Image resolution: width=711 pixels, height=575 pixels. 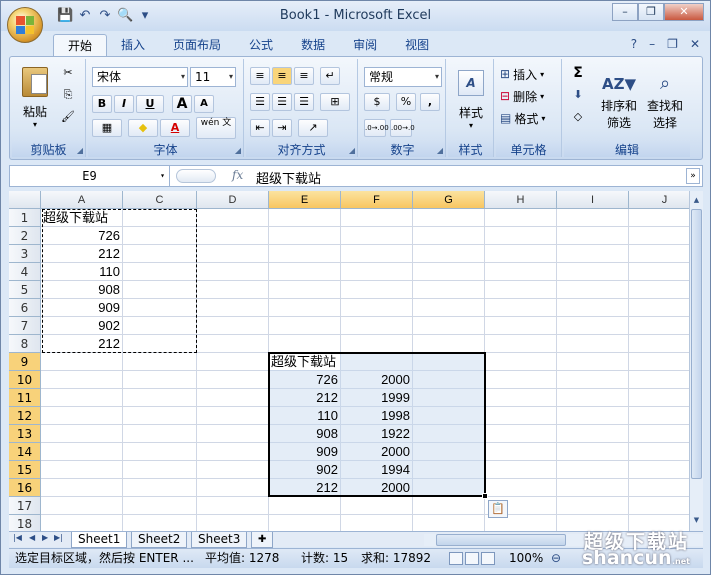 I want to click on tab-review: 审阅, so click(x=365, y=45).